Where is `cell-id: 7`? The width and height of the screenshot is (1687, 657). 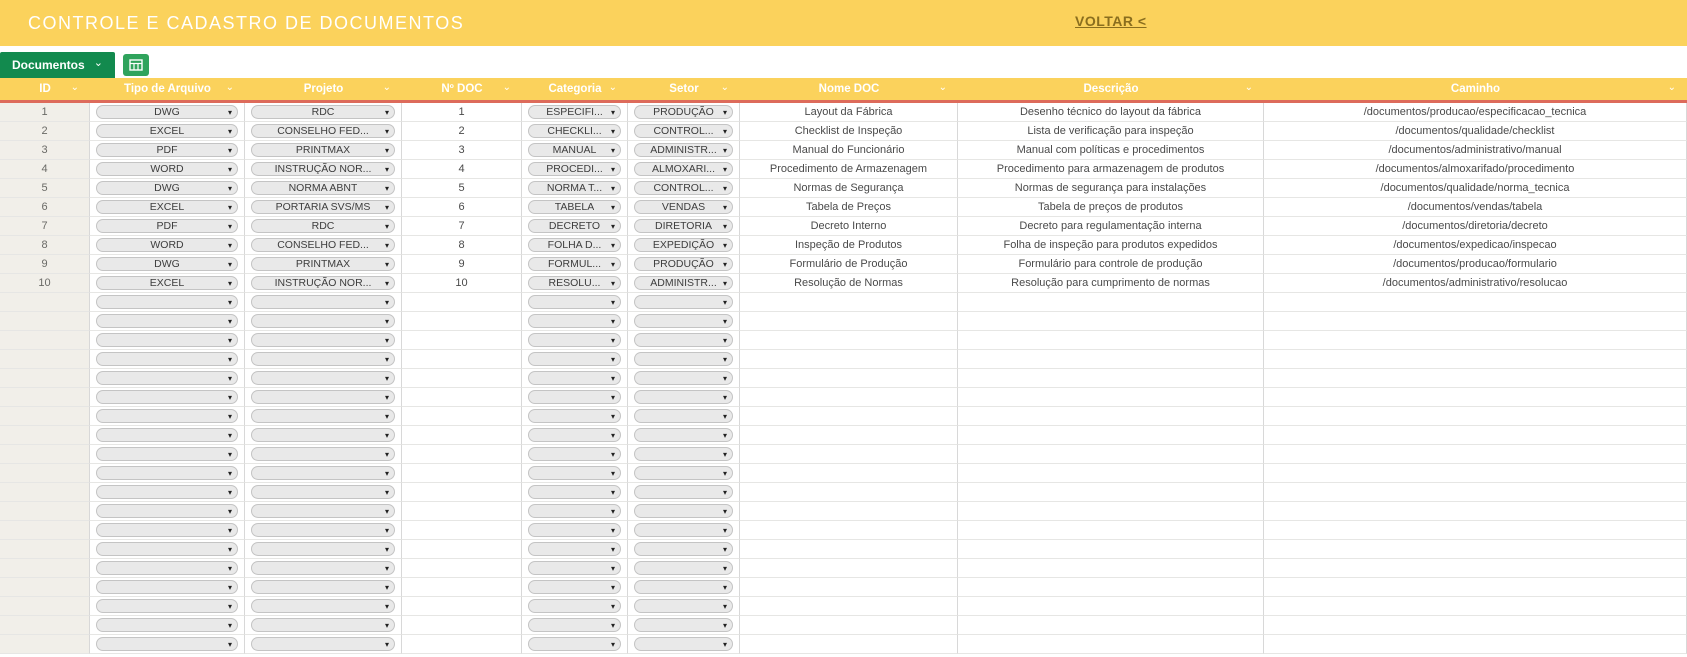
cell-id: 7 is located at coordinates (45, 226).